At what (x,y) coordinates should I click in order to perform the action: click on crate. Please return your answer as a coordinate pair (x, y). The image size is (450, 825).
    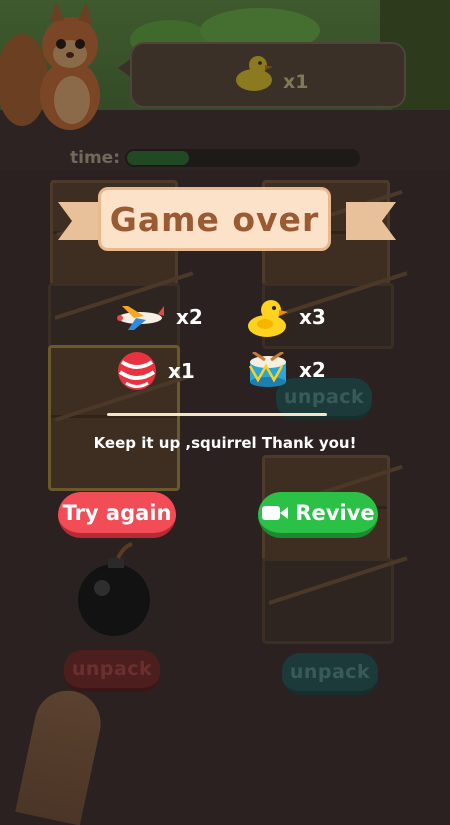
    Looking at the image, I should click on (335, 600).